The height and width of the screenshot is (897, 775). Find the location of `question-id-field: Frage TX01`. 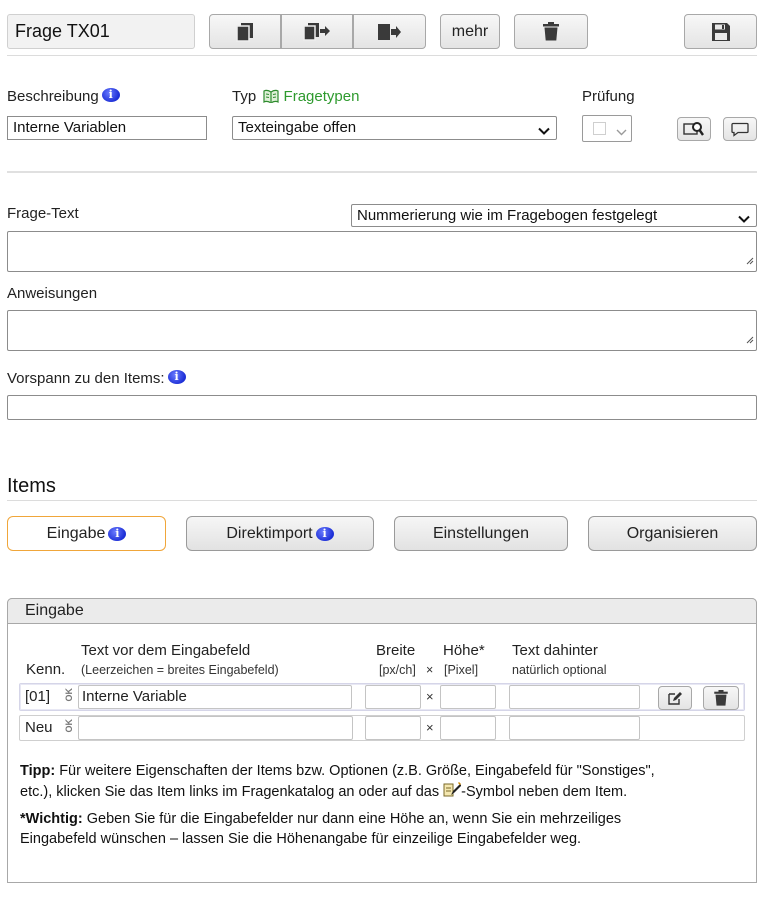

question-id-field: Frage TX01 is located at coordinates (101, 31).